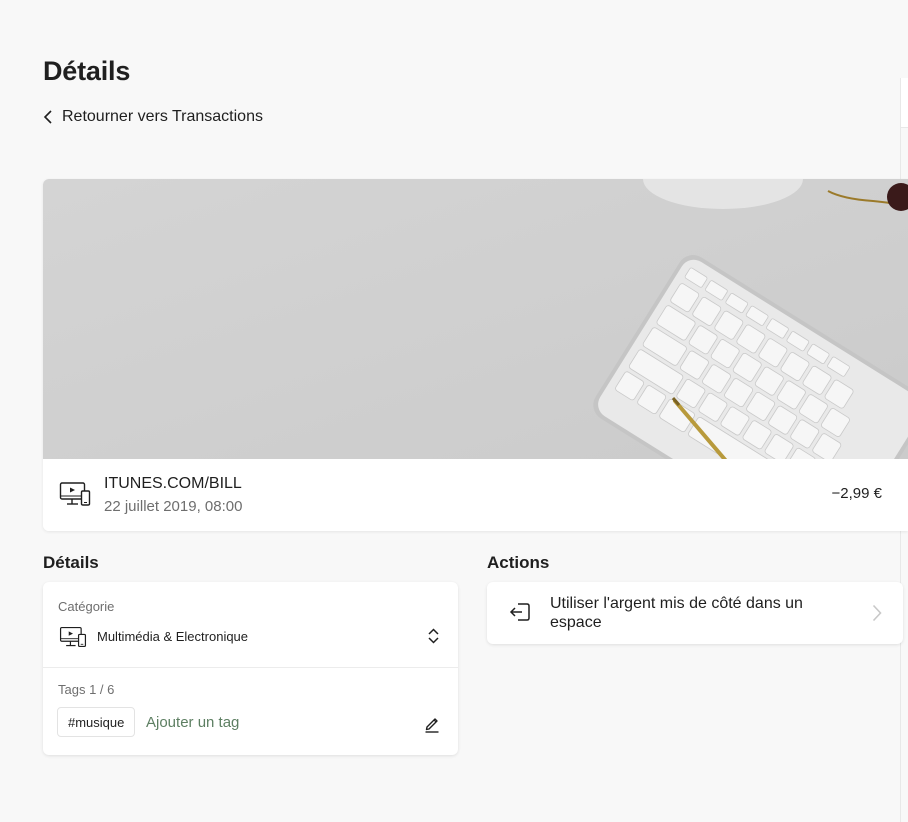  What do you see at coordinates (432, 723) in the screenshot?
I see `pencil-icon` at bounding box center [432, 723].